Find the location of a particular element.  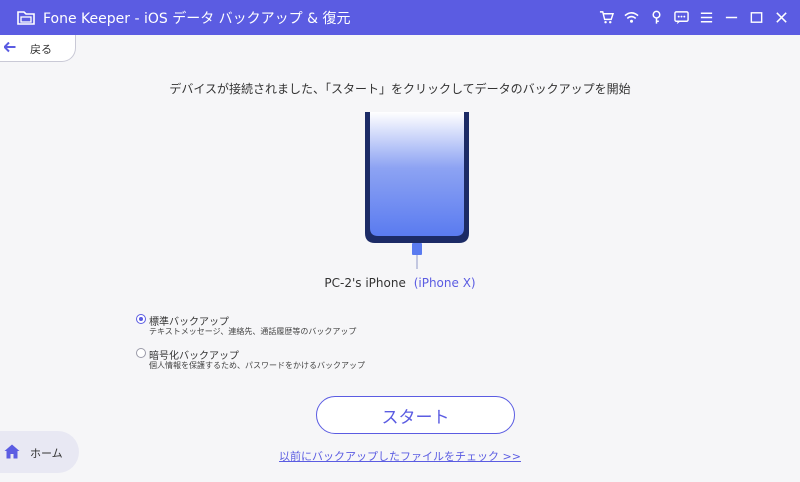

phone-illustration is located at coordinates (417, 177).